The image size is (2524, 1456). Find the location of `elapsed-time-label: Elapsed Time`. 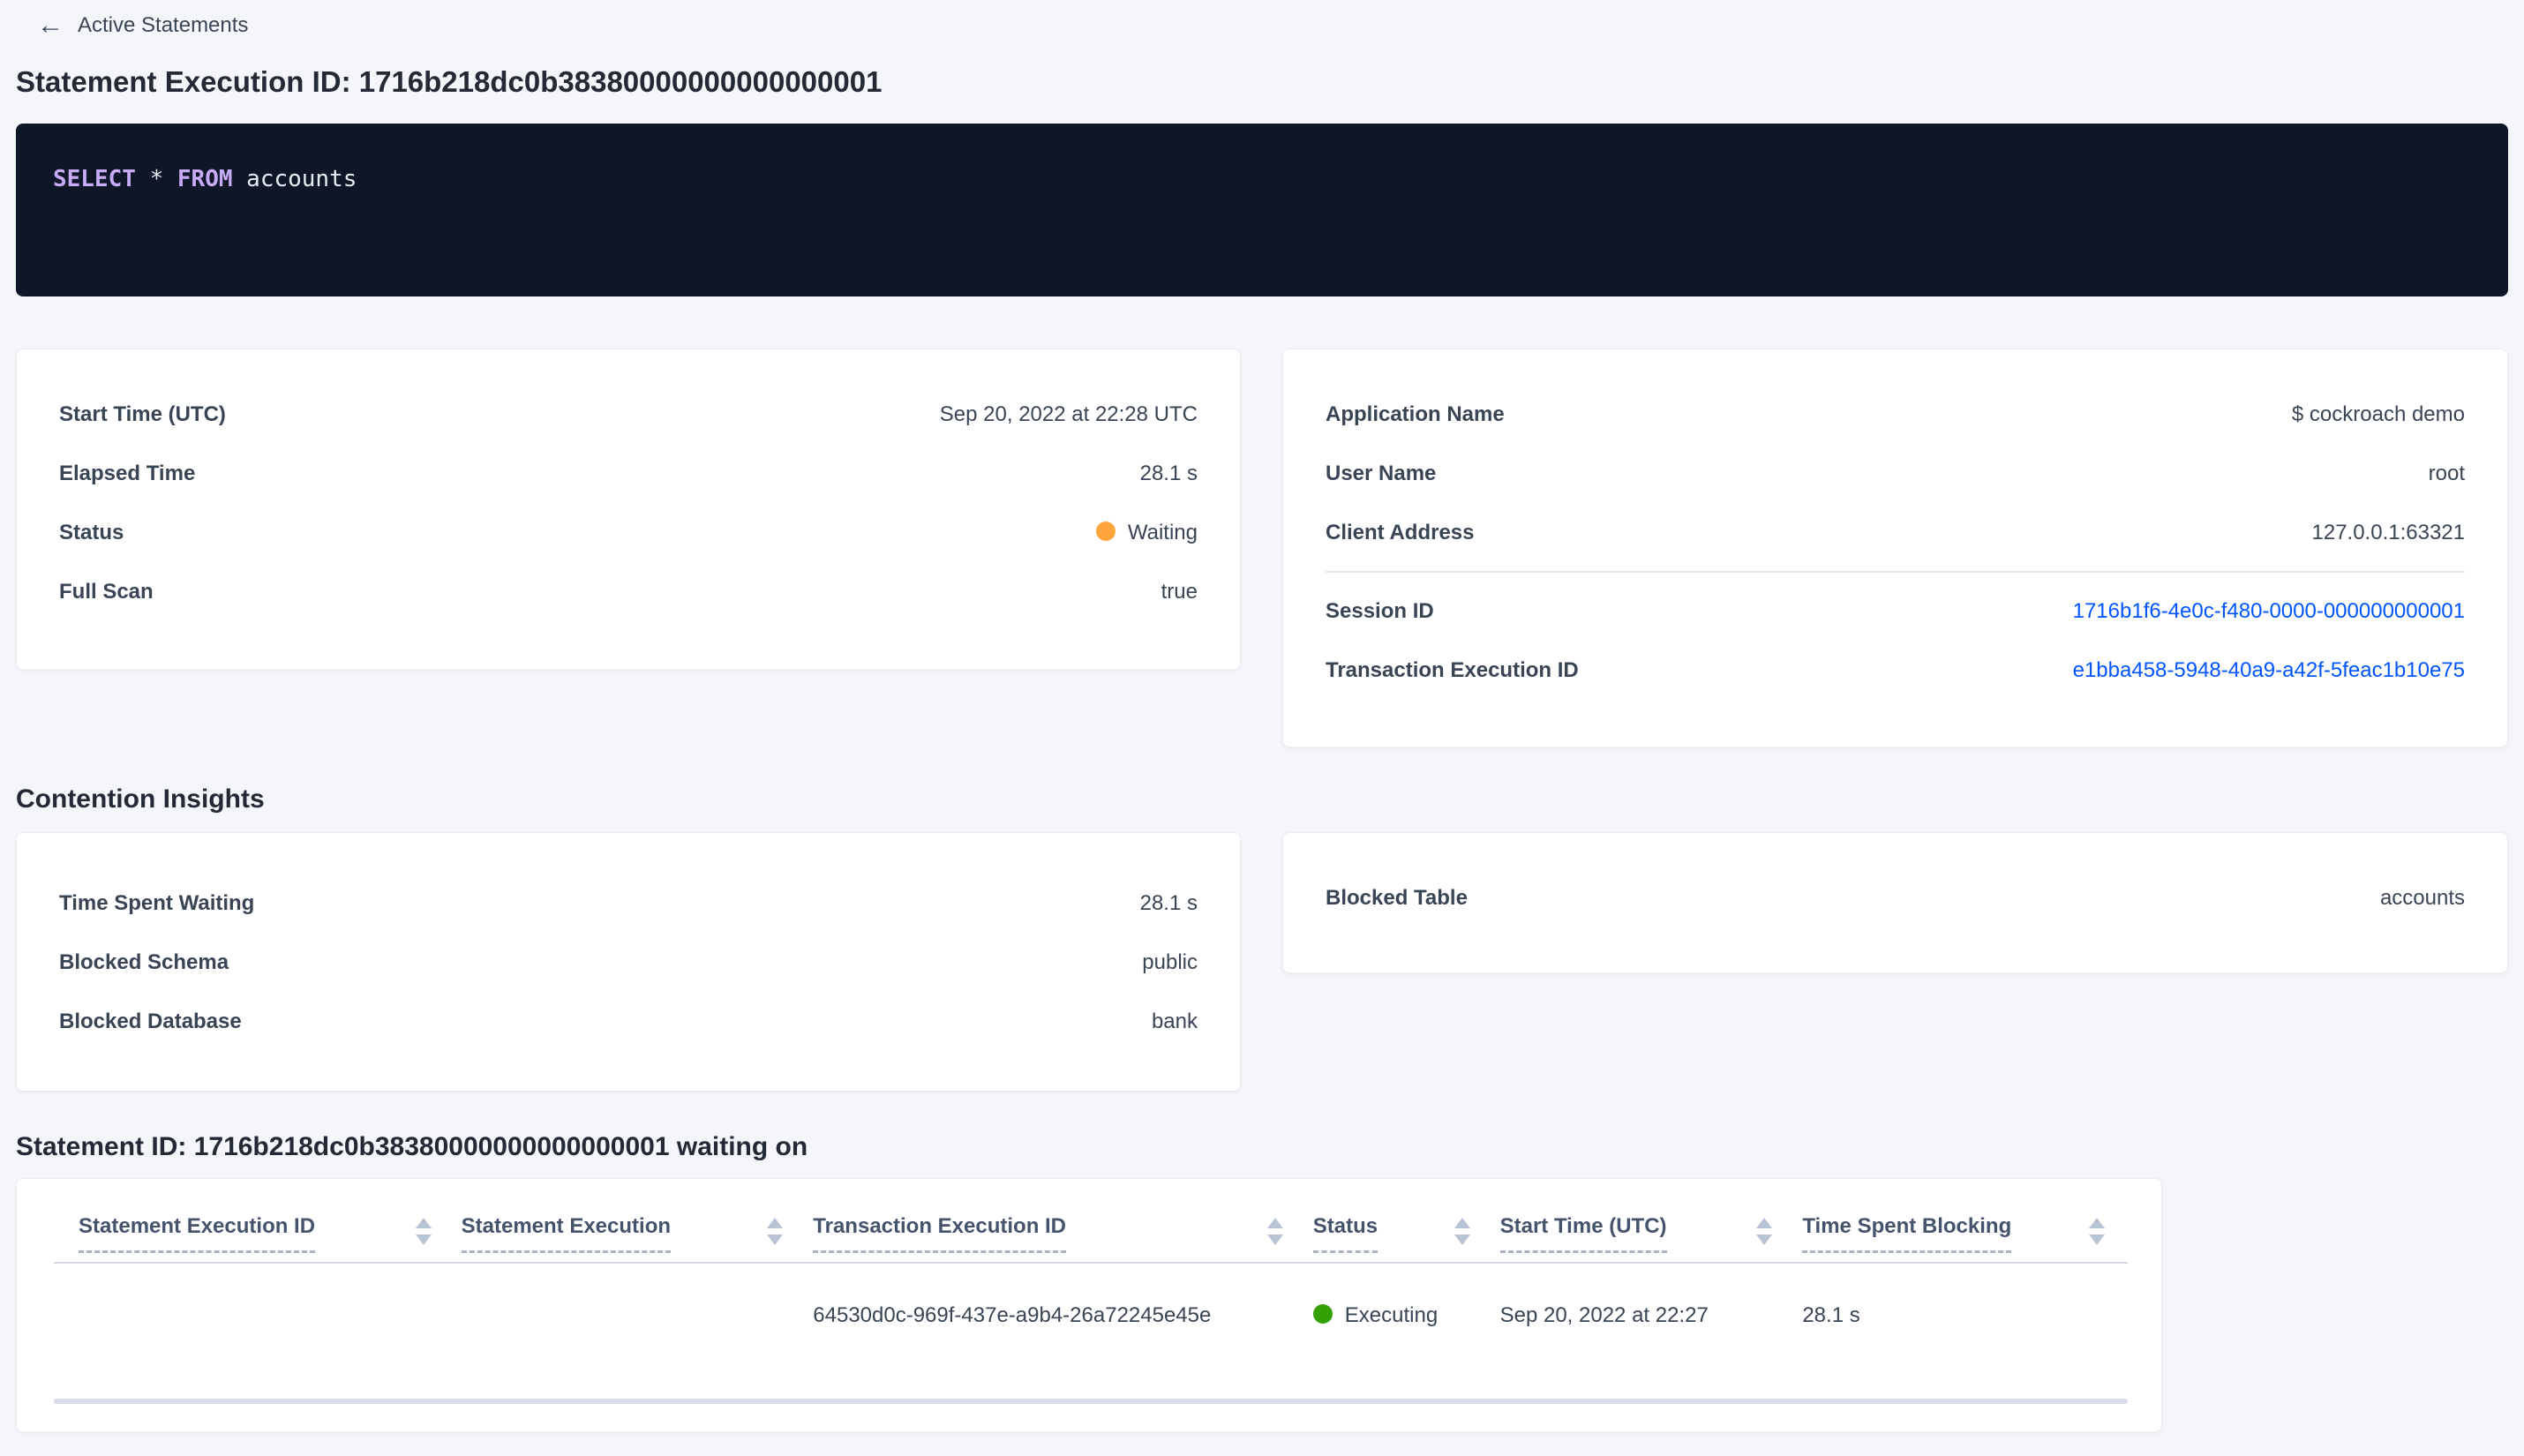

elapsed-time-label: Elapsed Time is located at coordinates (127, 473).